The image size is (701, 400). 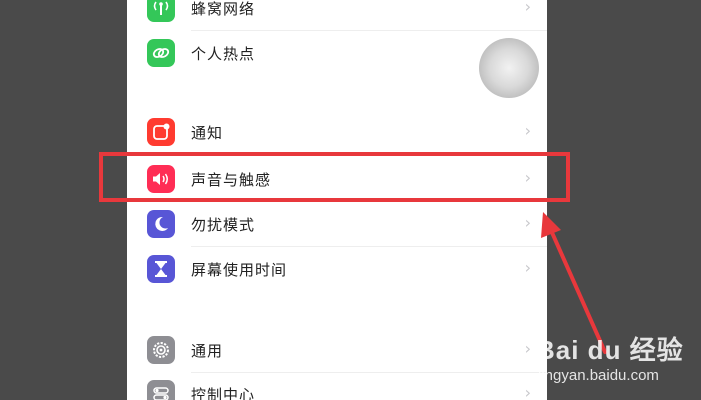 I want to click on watermark-brand: Bai du 经验, so click(x=610, y=350).